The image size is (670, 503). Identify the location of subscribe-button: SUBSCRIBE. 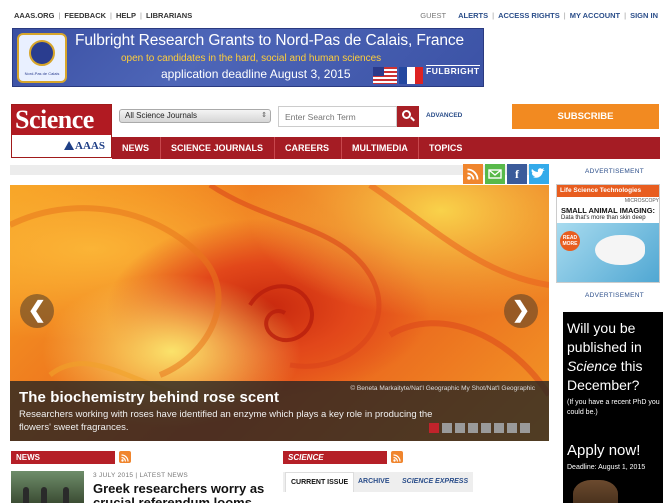
(585, 116).